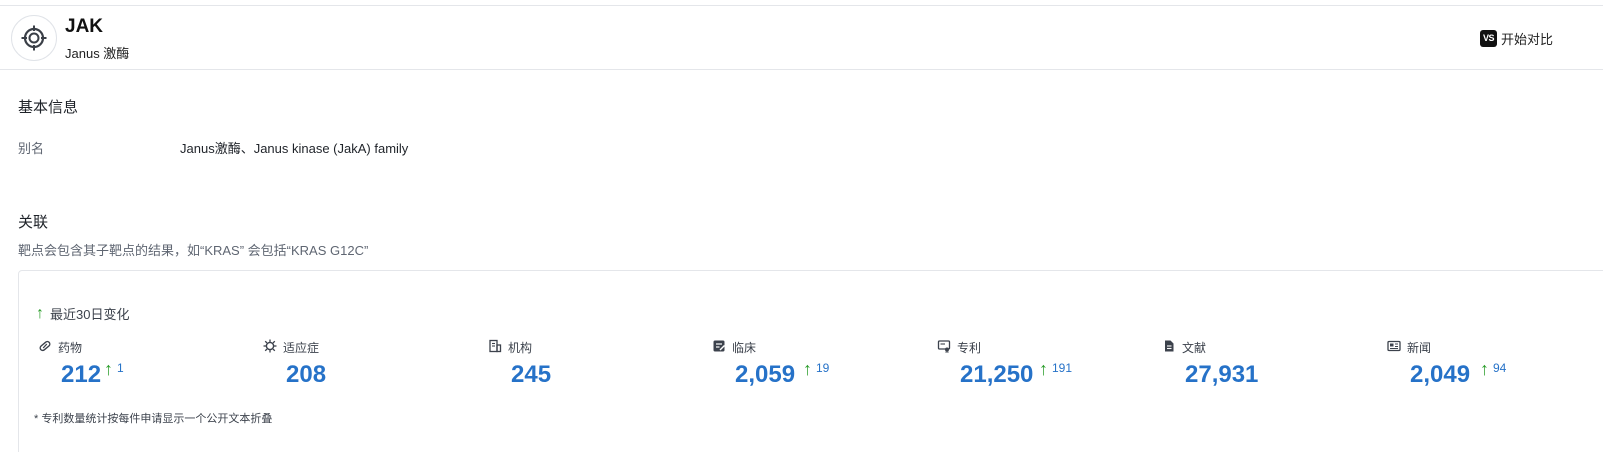 Image resolution: width=1603 pixels, height=452 pixels. Describe the element at coordinates (84, 26) in the screenshot. I see `page-title: JAK` at that location.